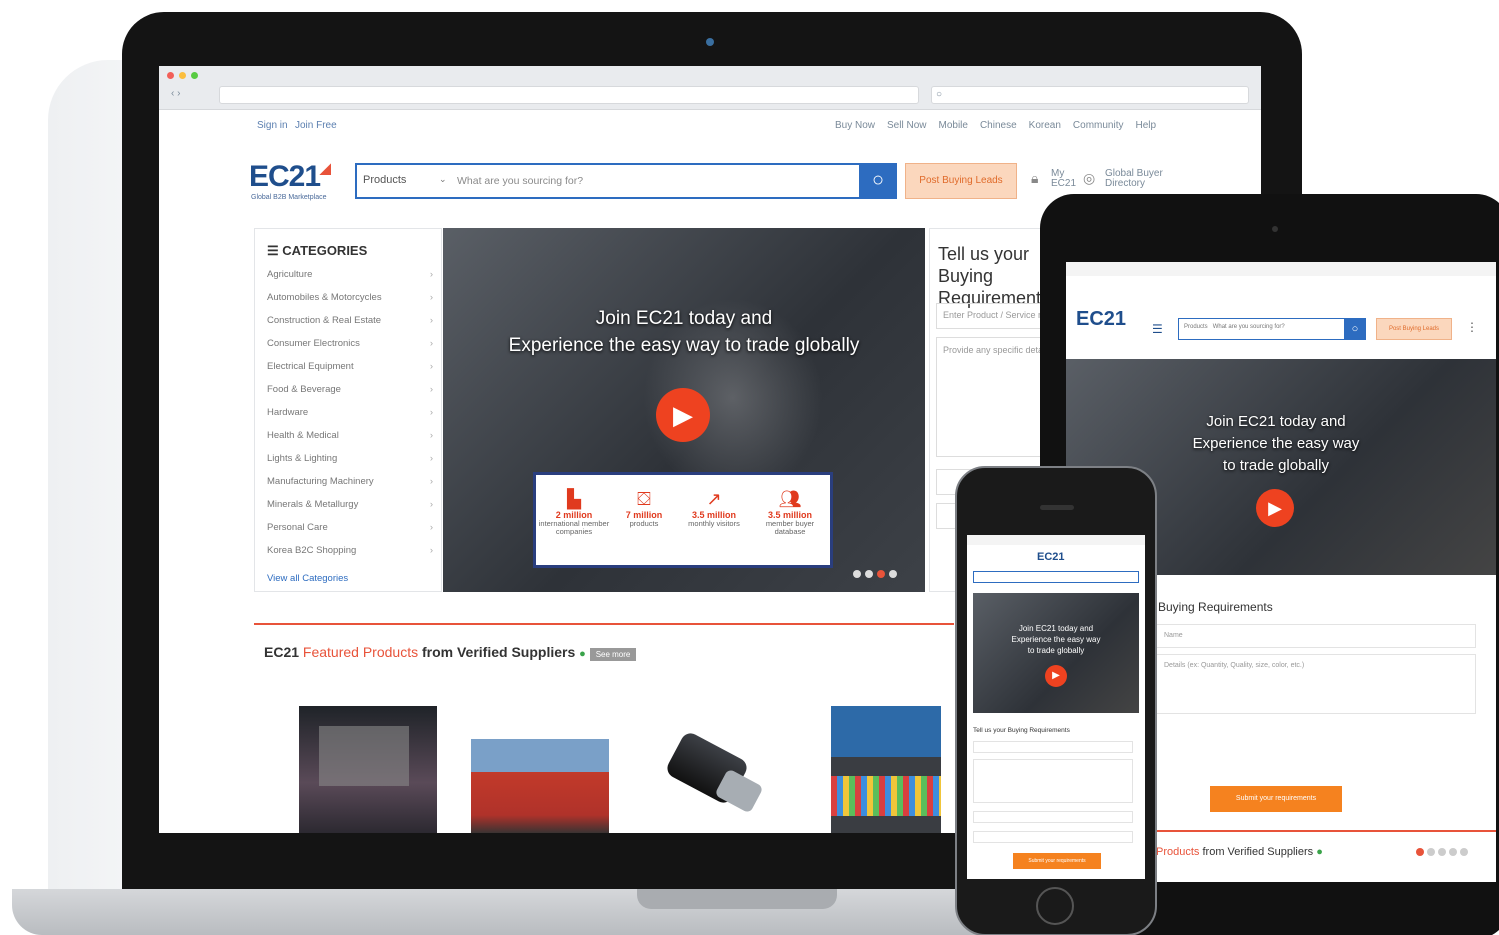 The image size is (1499, 935). I want to click on tablet-play-button: ▶, so click(1275, 508).